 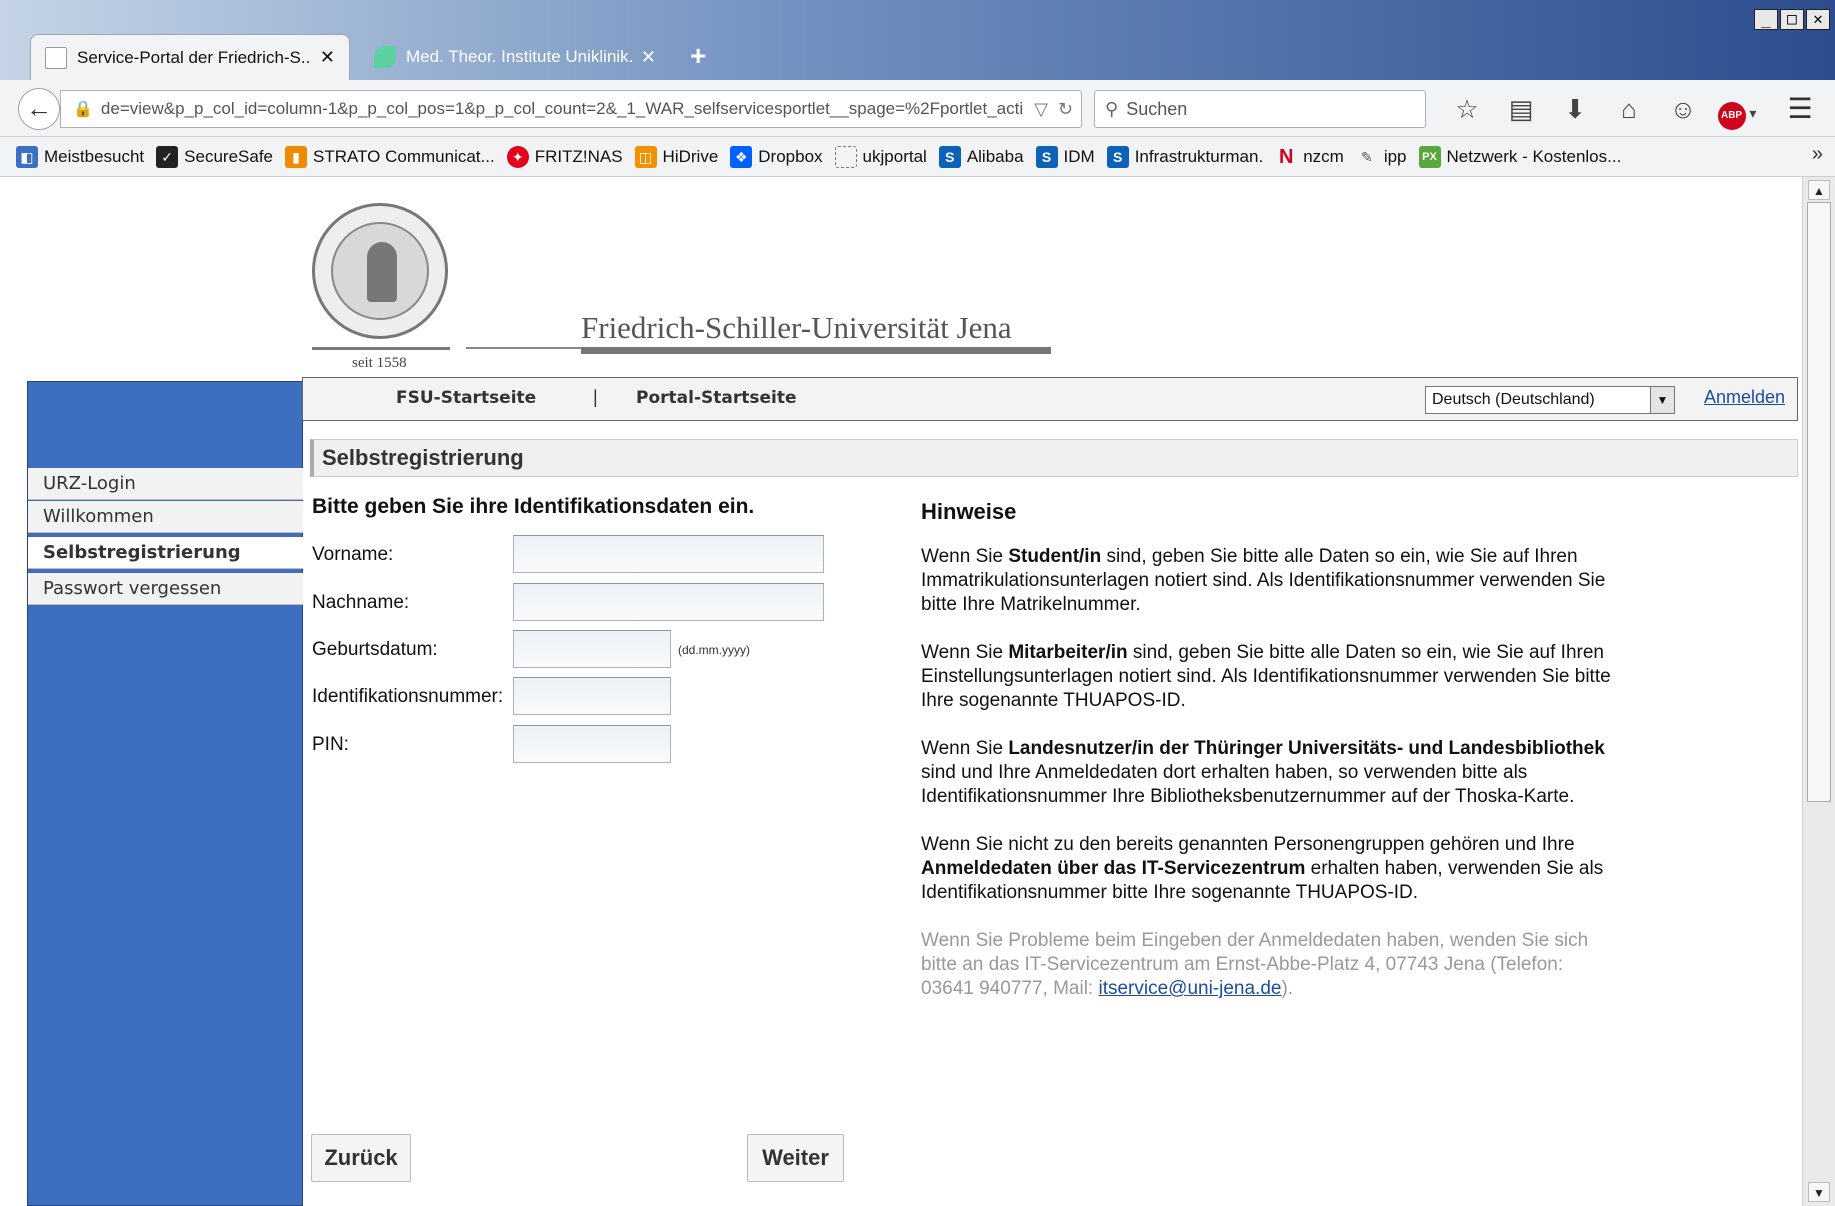 What do you see at coordinates (1189, 988) in the screenshot?
I see `support-email-link: itservice@uni-jena.de` at bounding box center [1189, 988].